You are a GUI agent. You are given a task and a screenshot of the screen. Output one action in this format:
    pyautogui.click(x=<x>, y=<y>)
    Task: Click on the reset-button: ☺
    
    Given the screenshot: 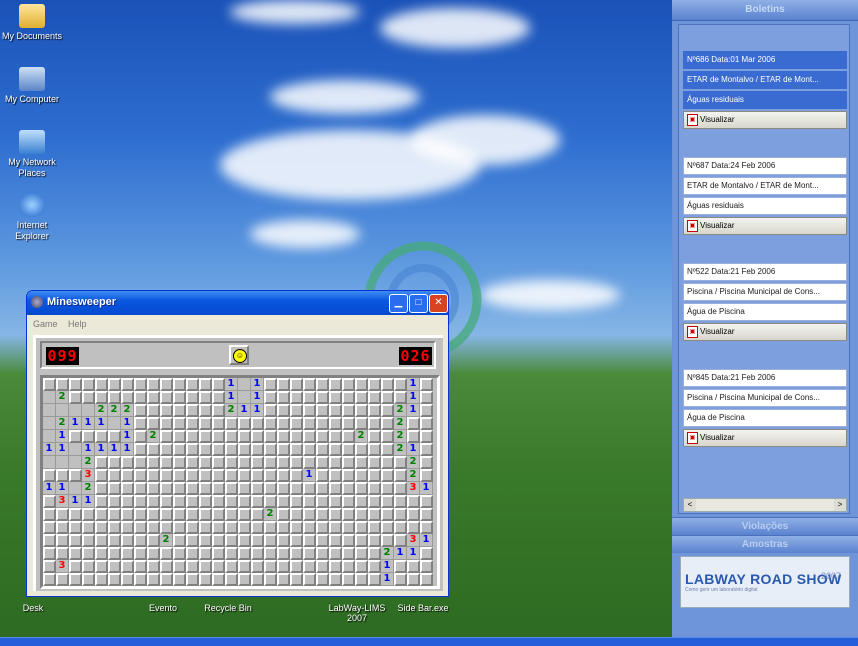 What is the action you would take?
    pyautogui.click(x=239, y=355)
    